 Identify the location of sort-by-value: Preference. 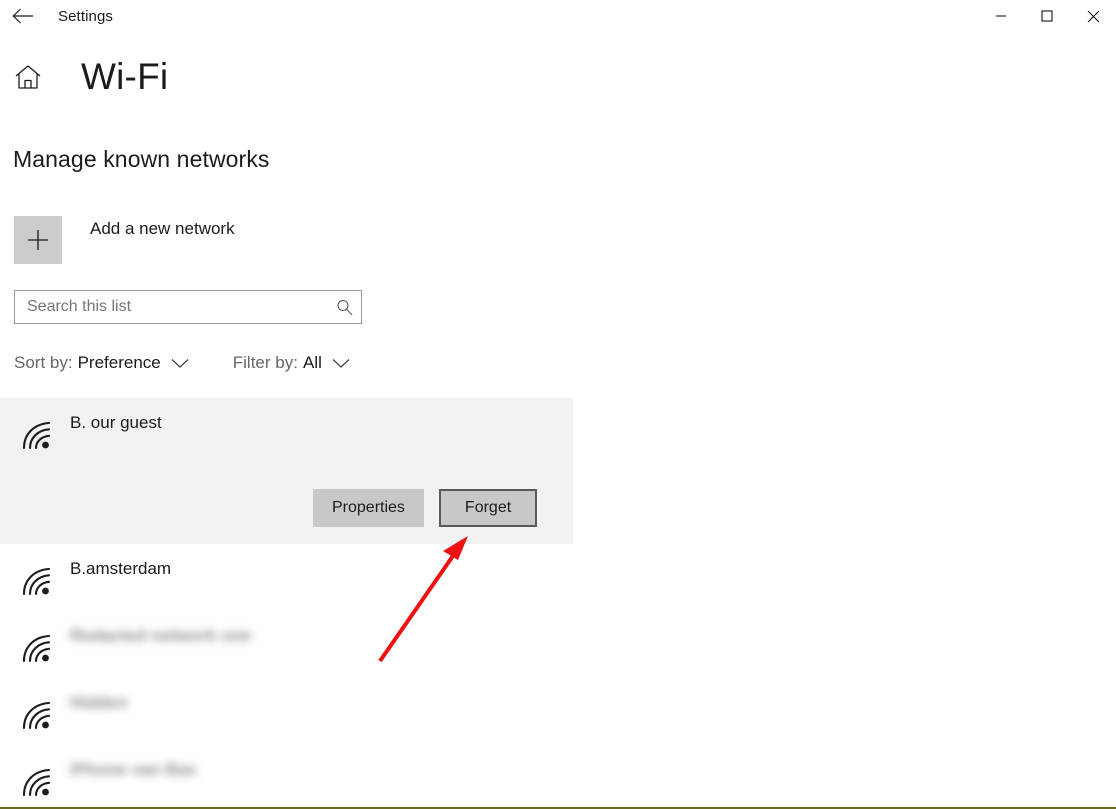
(119, 362).